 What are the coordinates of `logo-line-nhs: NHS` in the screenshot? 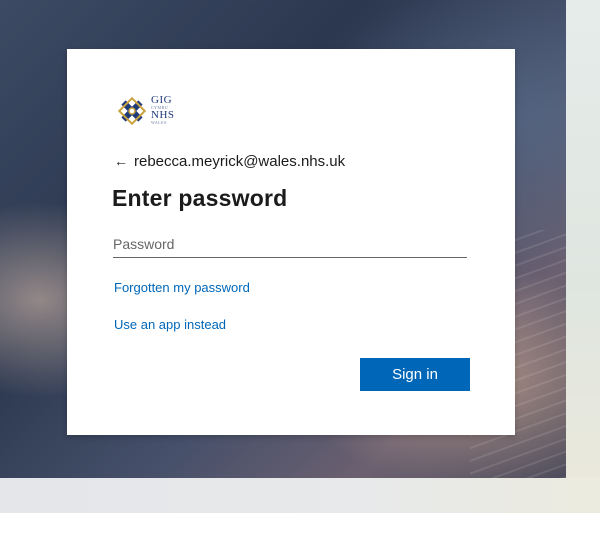 It's located at (163, 115).